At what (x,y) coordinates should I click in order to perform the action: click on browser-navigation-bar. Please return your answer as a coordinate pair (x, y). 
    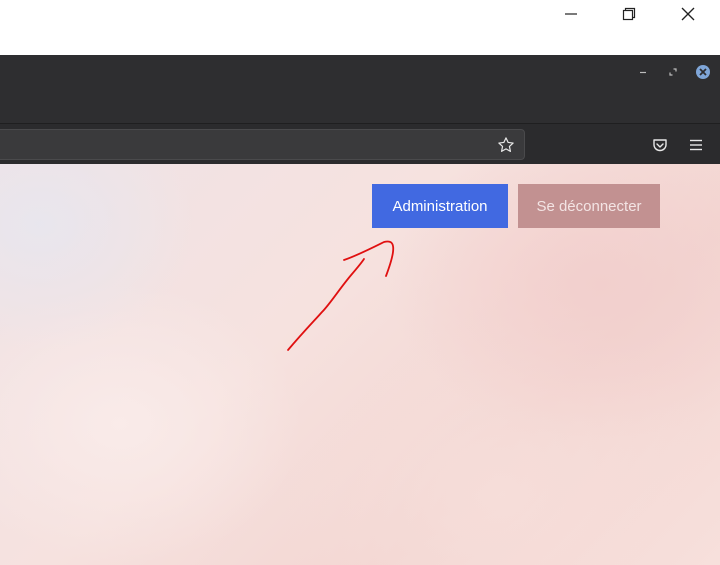
    Looking at the image, I should click on (360, 143).